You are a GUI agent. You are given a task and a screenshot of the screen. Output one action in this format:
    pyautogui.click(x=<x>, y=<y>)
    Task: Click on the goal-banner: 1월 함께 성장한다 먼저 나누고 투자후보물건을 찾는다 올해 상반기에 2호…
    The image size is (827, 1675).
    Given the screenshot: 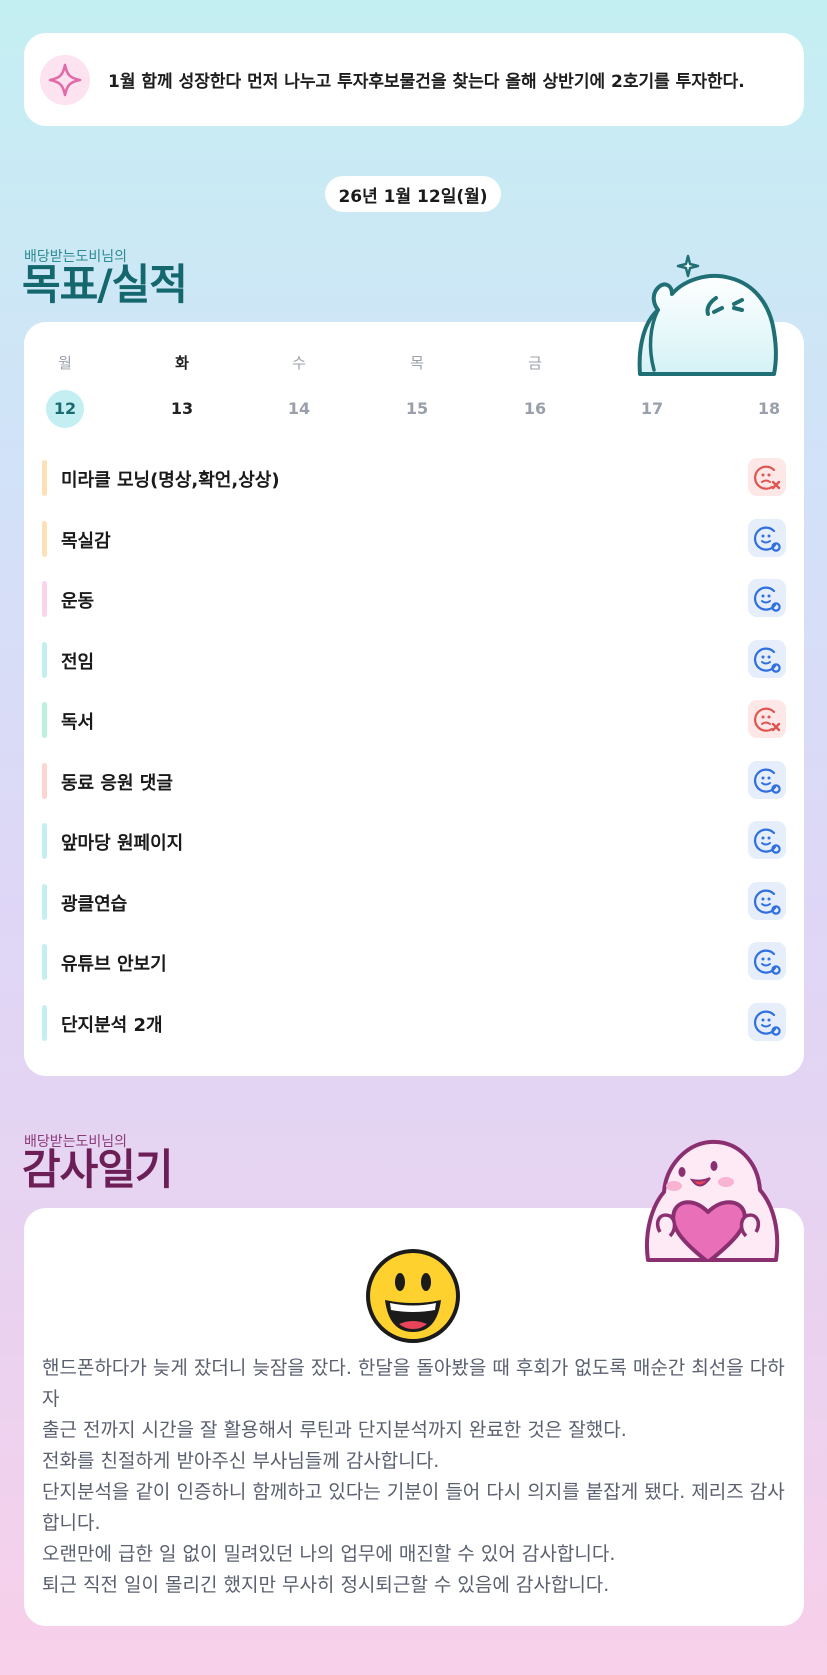 What is the action you would take?
    pyautogui.click(x=414, y=79)
    